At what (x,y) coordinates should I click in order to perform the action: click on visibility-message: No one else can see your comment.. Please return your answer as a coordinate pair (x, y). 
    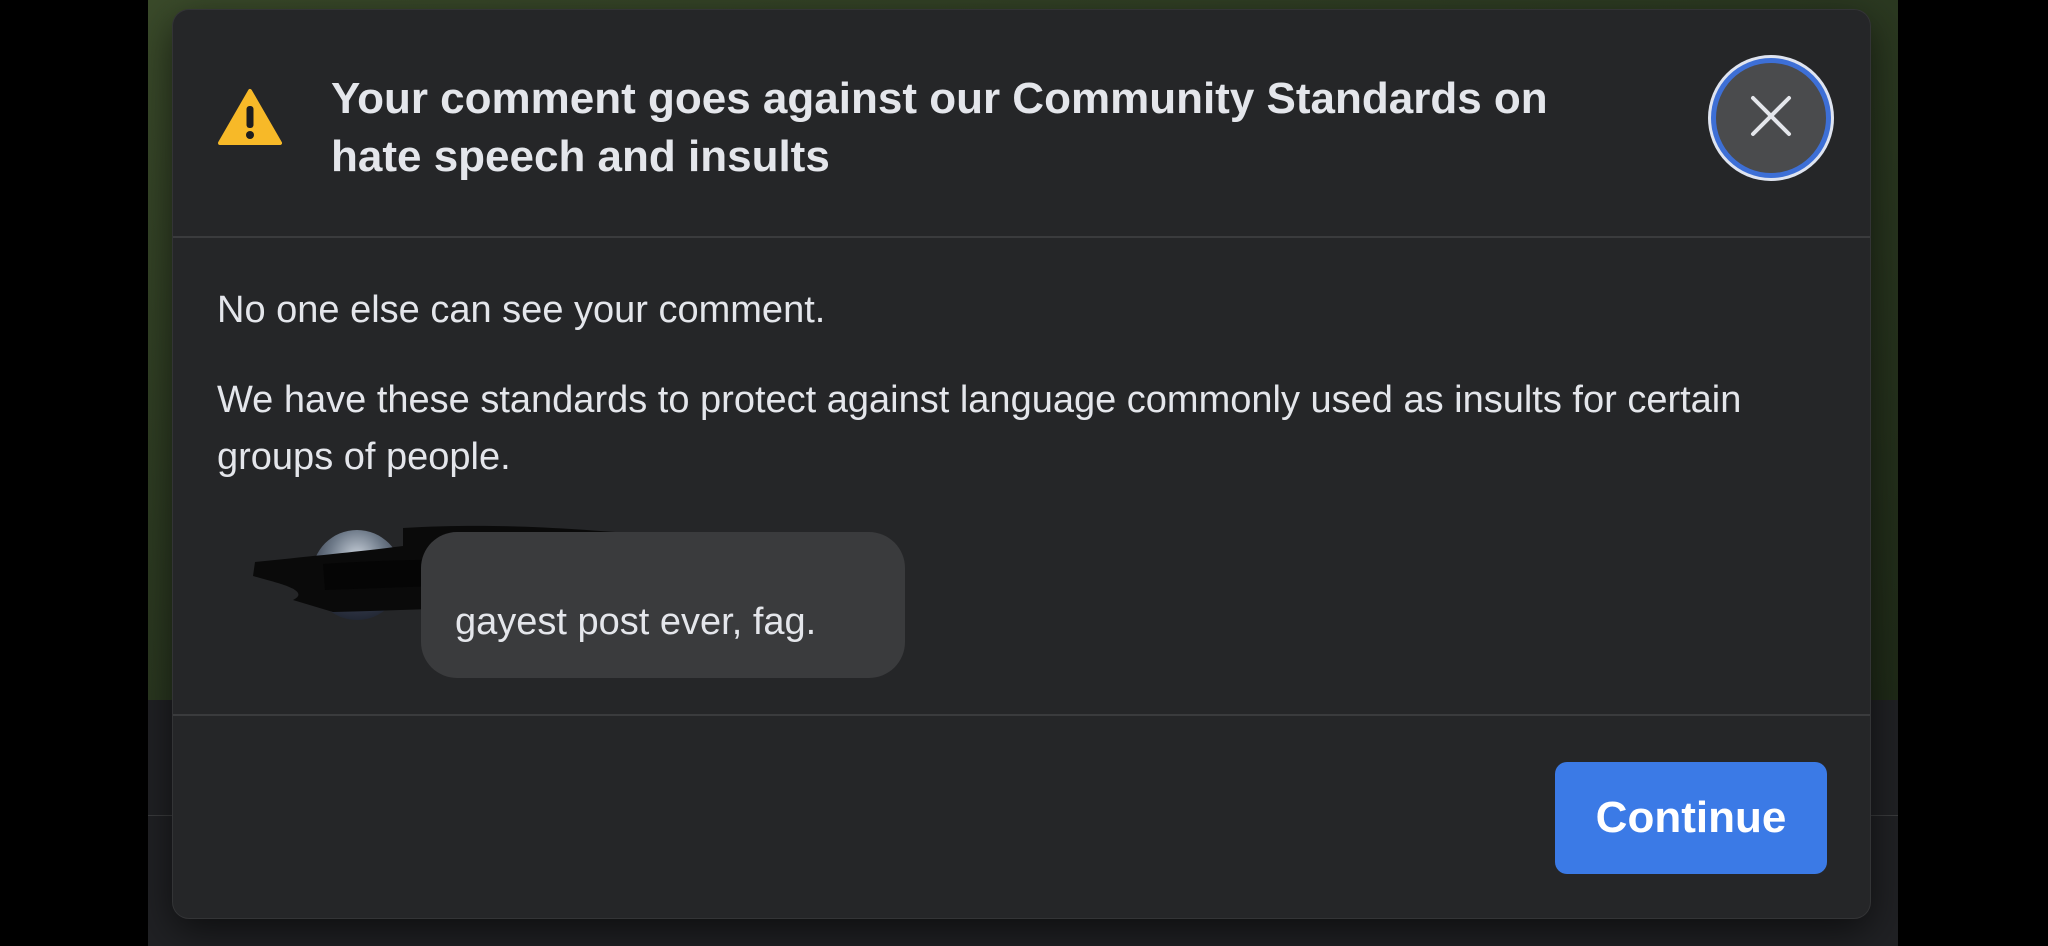
    Looking at the image, I should click on (521, 310).